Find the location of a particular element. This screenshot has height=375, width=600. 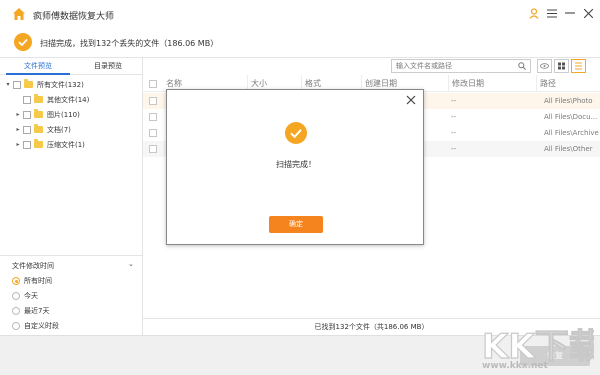

modified-time-filter: 文件修改时间 ⌄ 所有时间 今天 最近7天 自定义时段 is located at coordinates (71, 295).